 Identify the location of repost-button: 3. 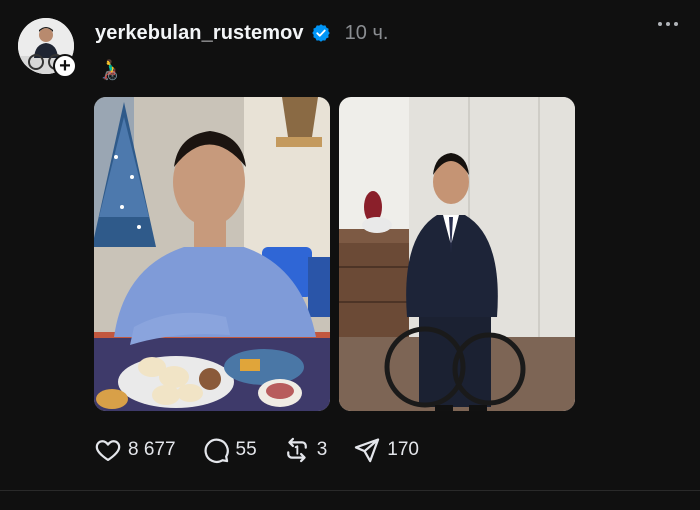
(305, 450).